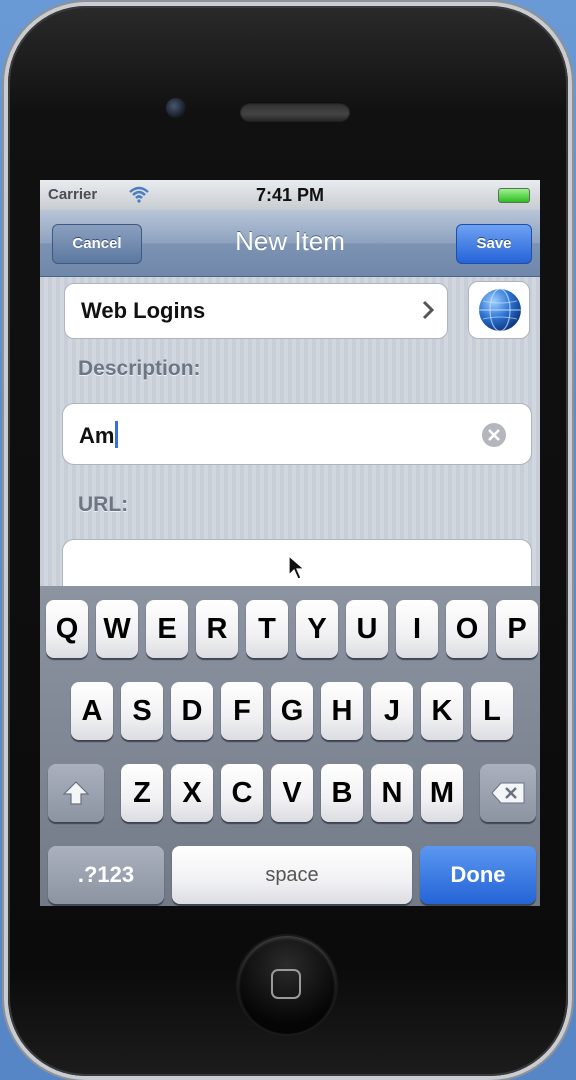  Describe the element at coordinates (106, 875) in the screenshot. I see `numbers-key: .?123` at that location.